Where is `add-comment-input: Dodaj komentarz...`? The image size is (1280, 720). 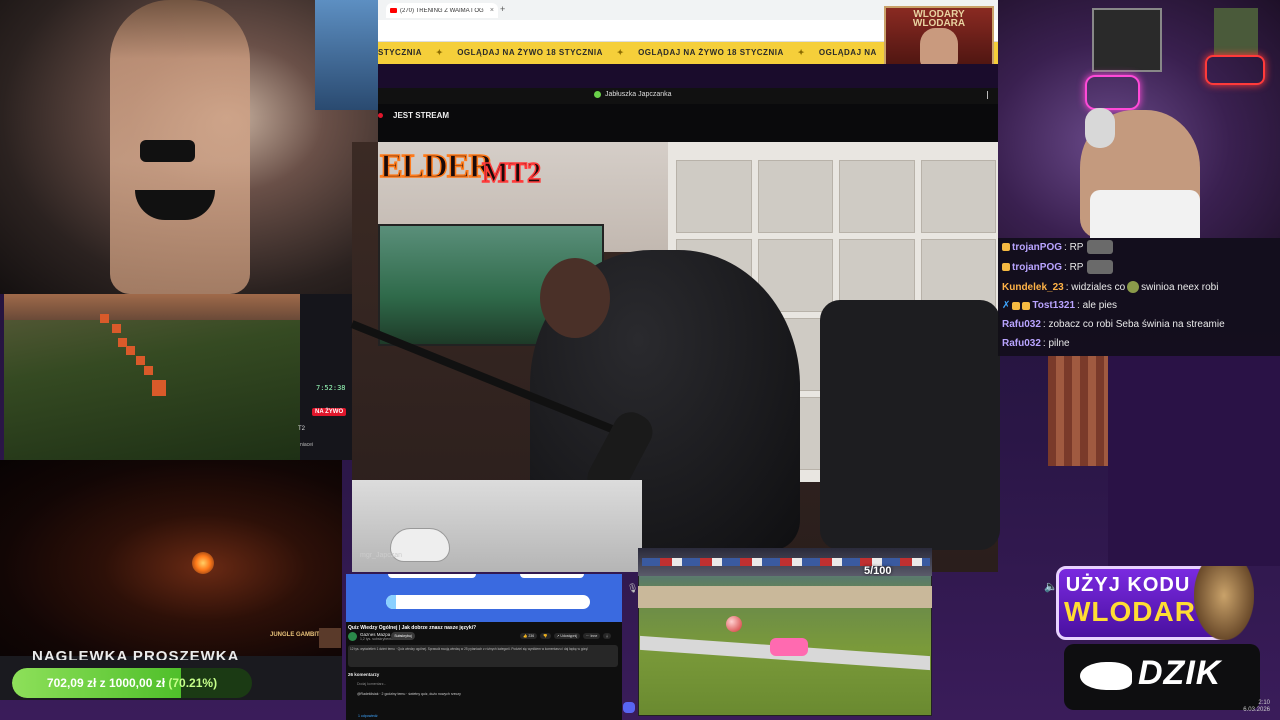 add-comment-input: Dodaj komentarz... is located at coordinates (371, 684).